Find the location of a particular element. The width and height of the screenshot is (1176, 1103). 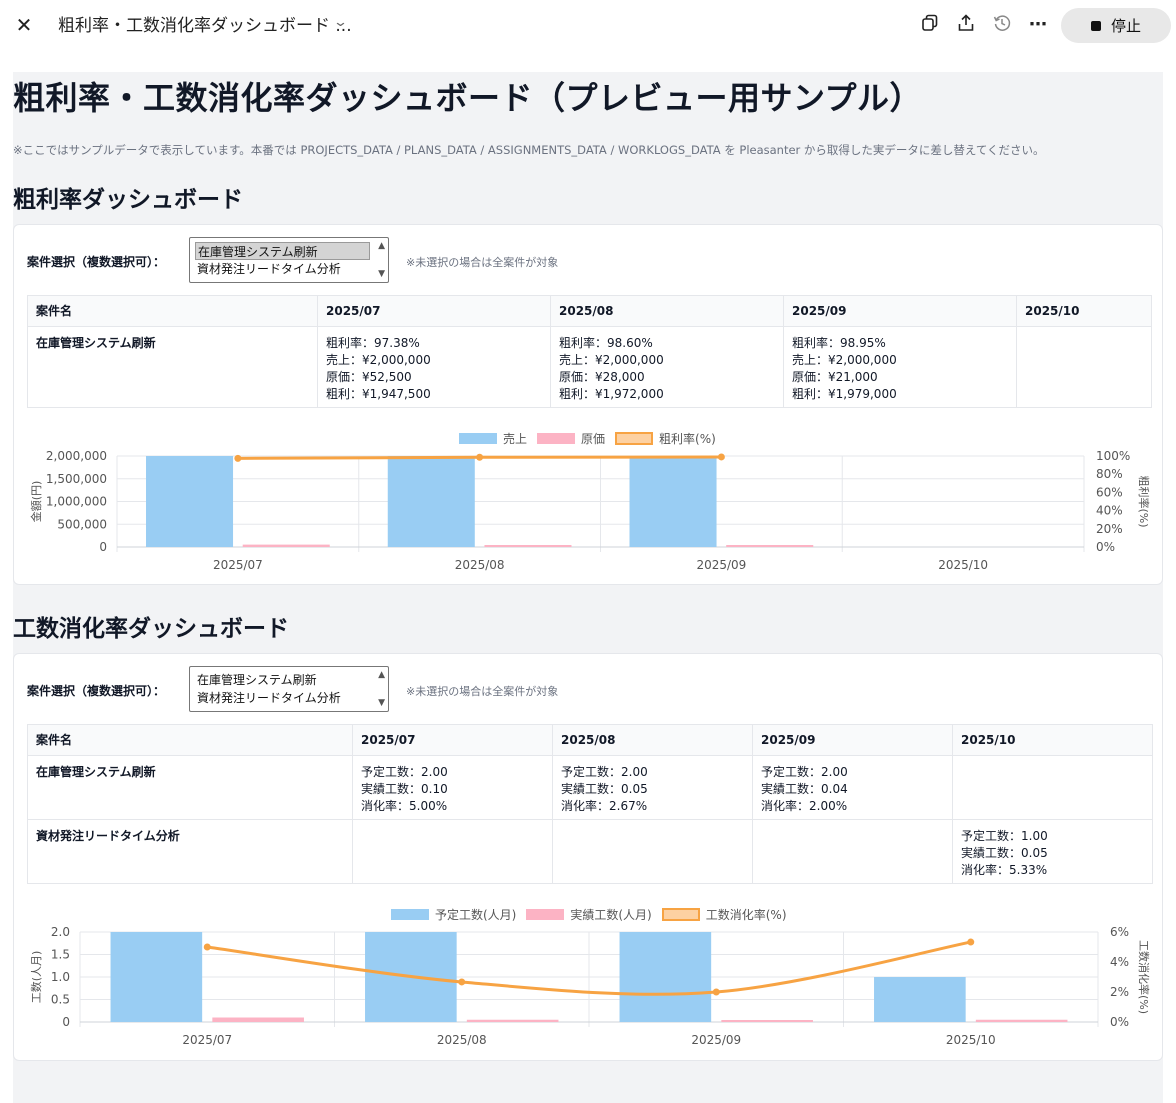

effort-option: 資材発注リードタイム分析 is located at coordinates (282, 698).